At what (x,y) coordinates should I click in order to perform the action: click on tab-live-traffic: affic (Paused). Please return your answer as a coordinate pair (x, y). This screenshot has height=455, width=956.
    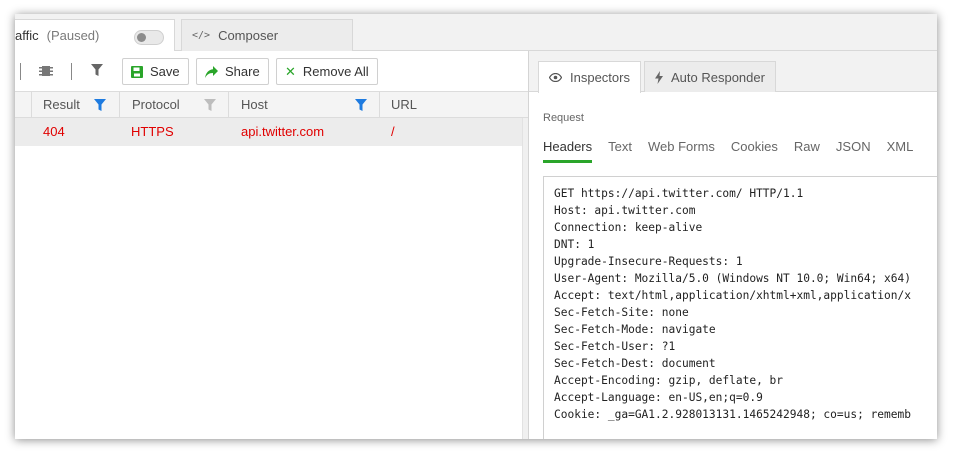
    Looking at the image, I should click on (95, 35).